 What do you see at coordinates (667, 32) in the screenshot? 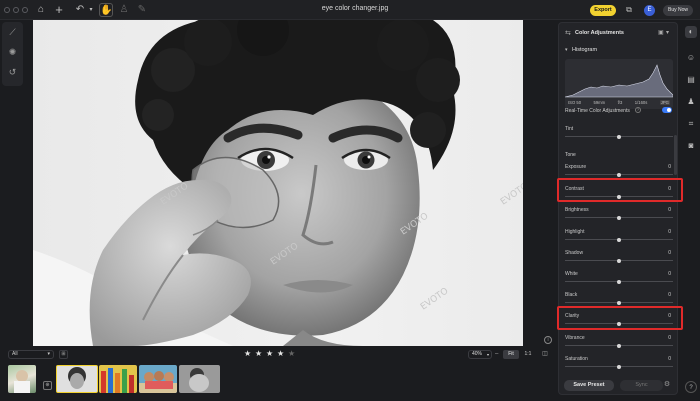
I see `dropdown-chevron-icon: ▾` at bounding box center [667, 32].